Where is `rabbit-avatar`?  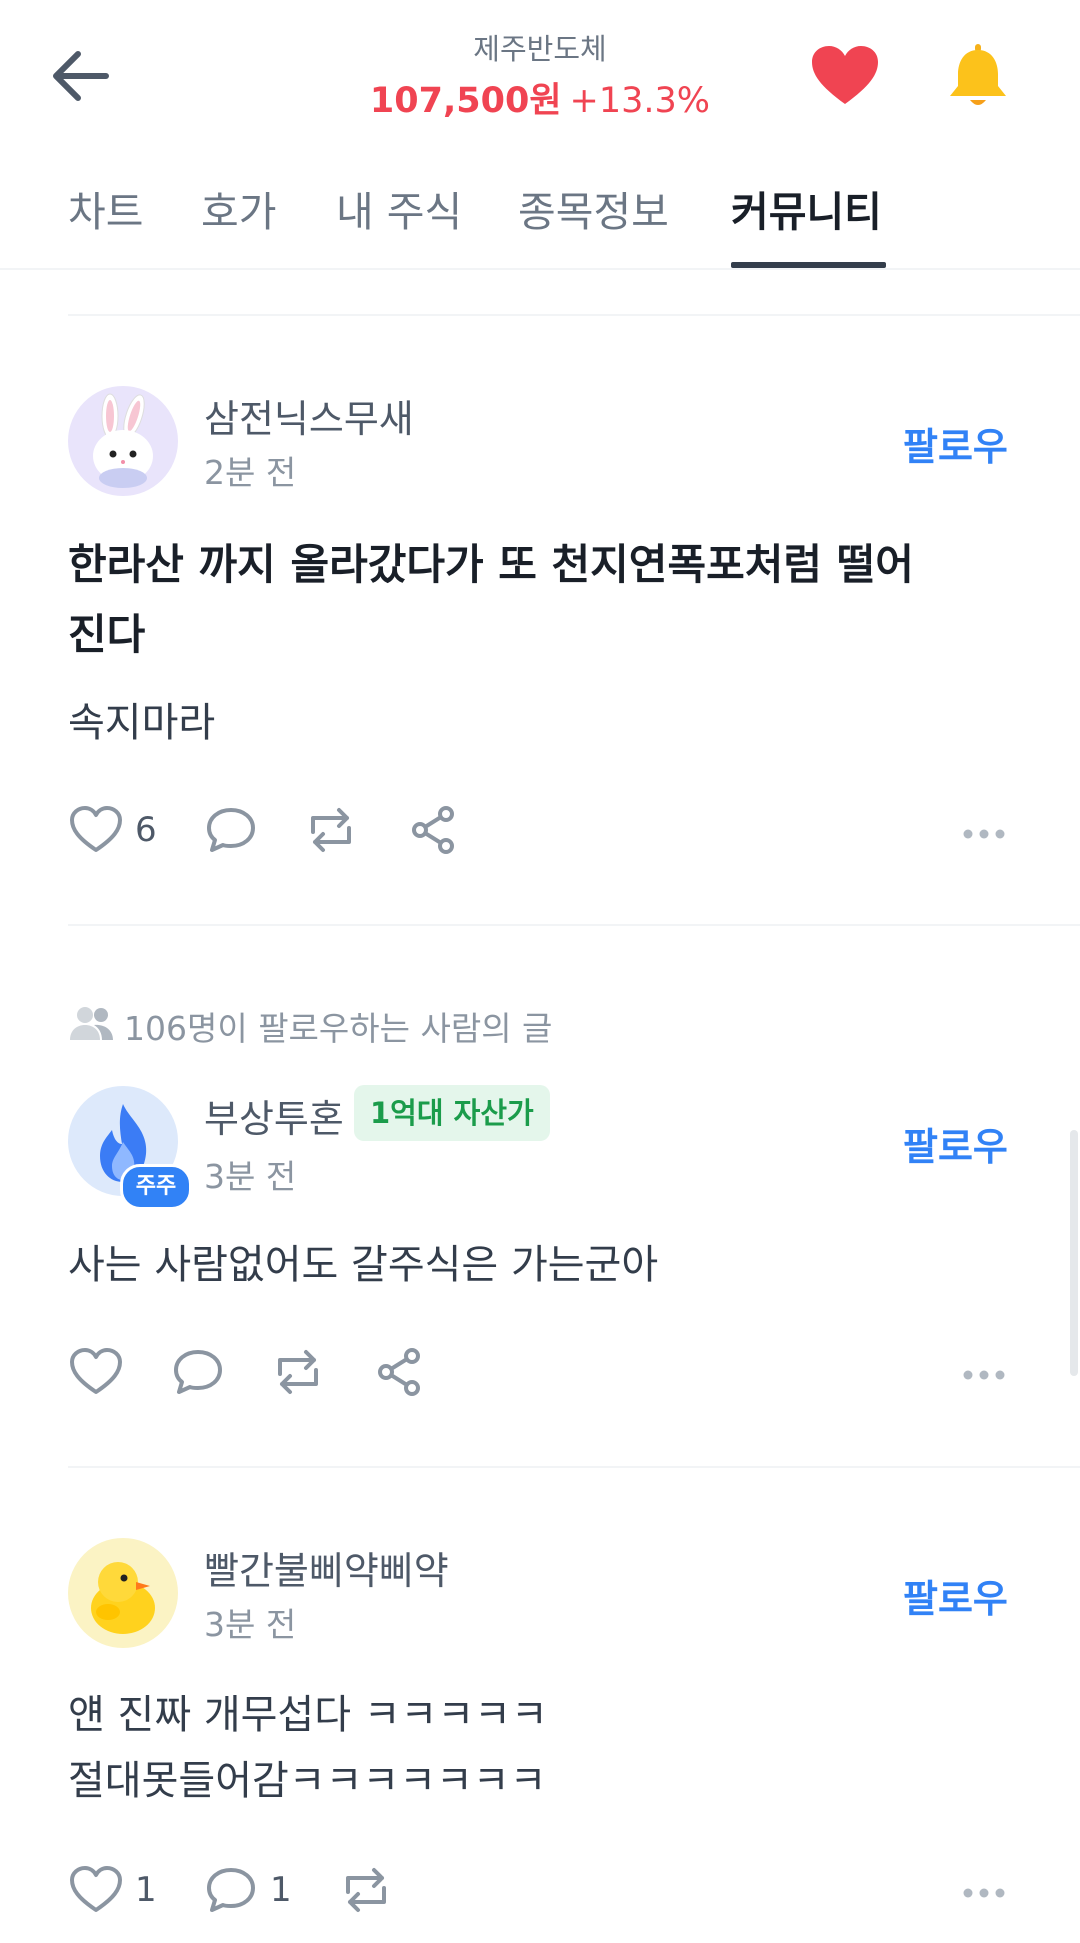
rabbit-avatar is located at coordinates (123, 441).